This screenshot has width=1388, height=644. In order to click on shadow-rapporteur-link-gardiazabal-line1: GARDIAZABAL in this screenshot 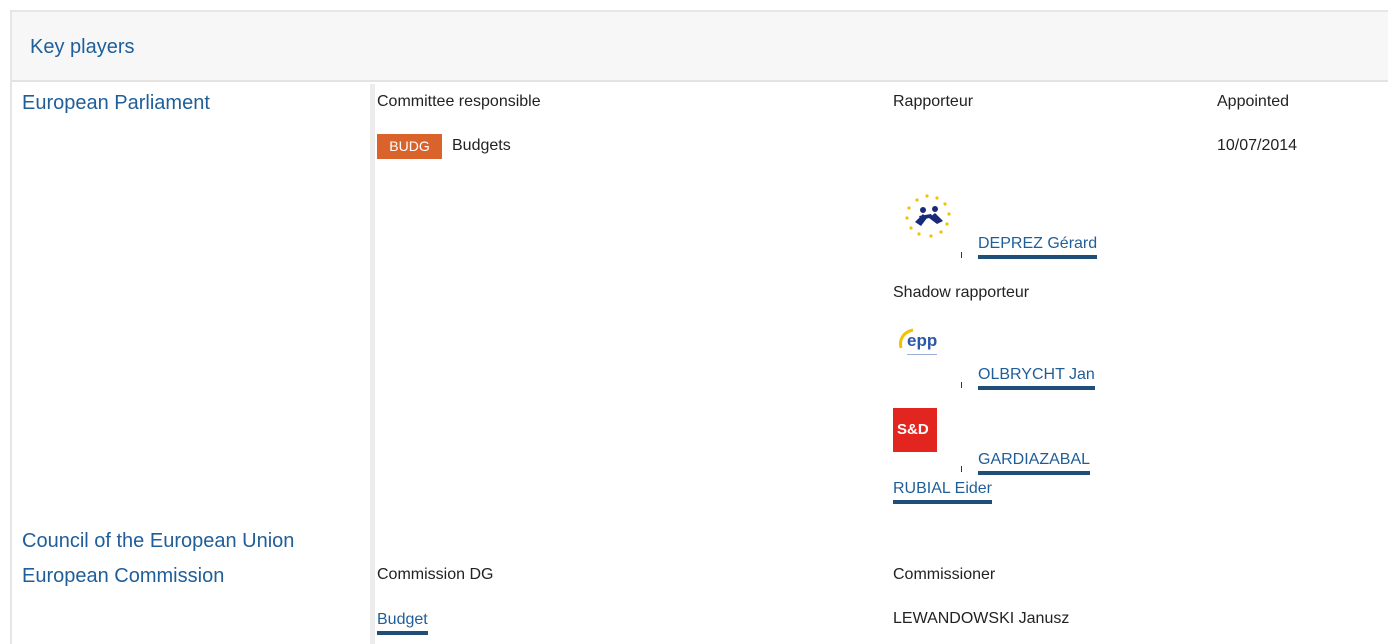, I will do `click(1034, 462)`.